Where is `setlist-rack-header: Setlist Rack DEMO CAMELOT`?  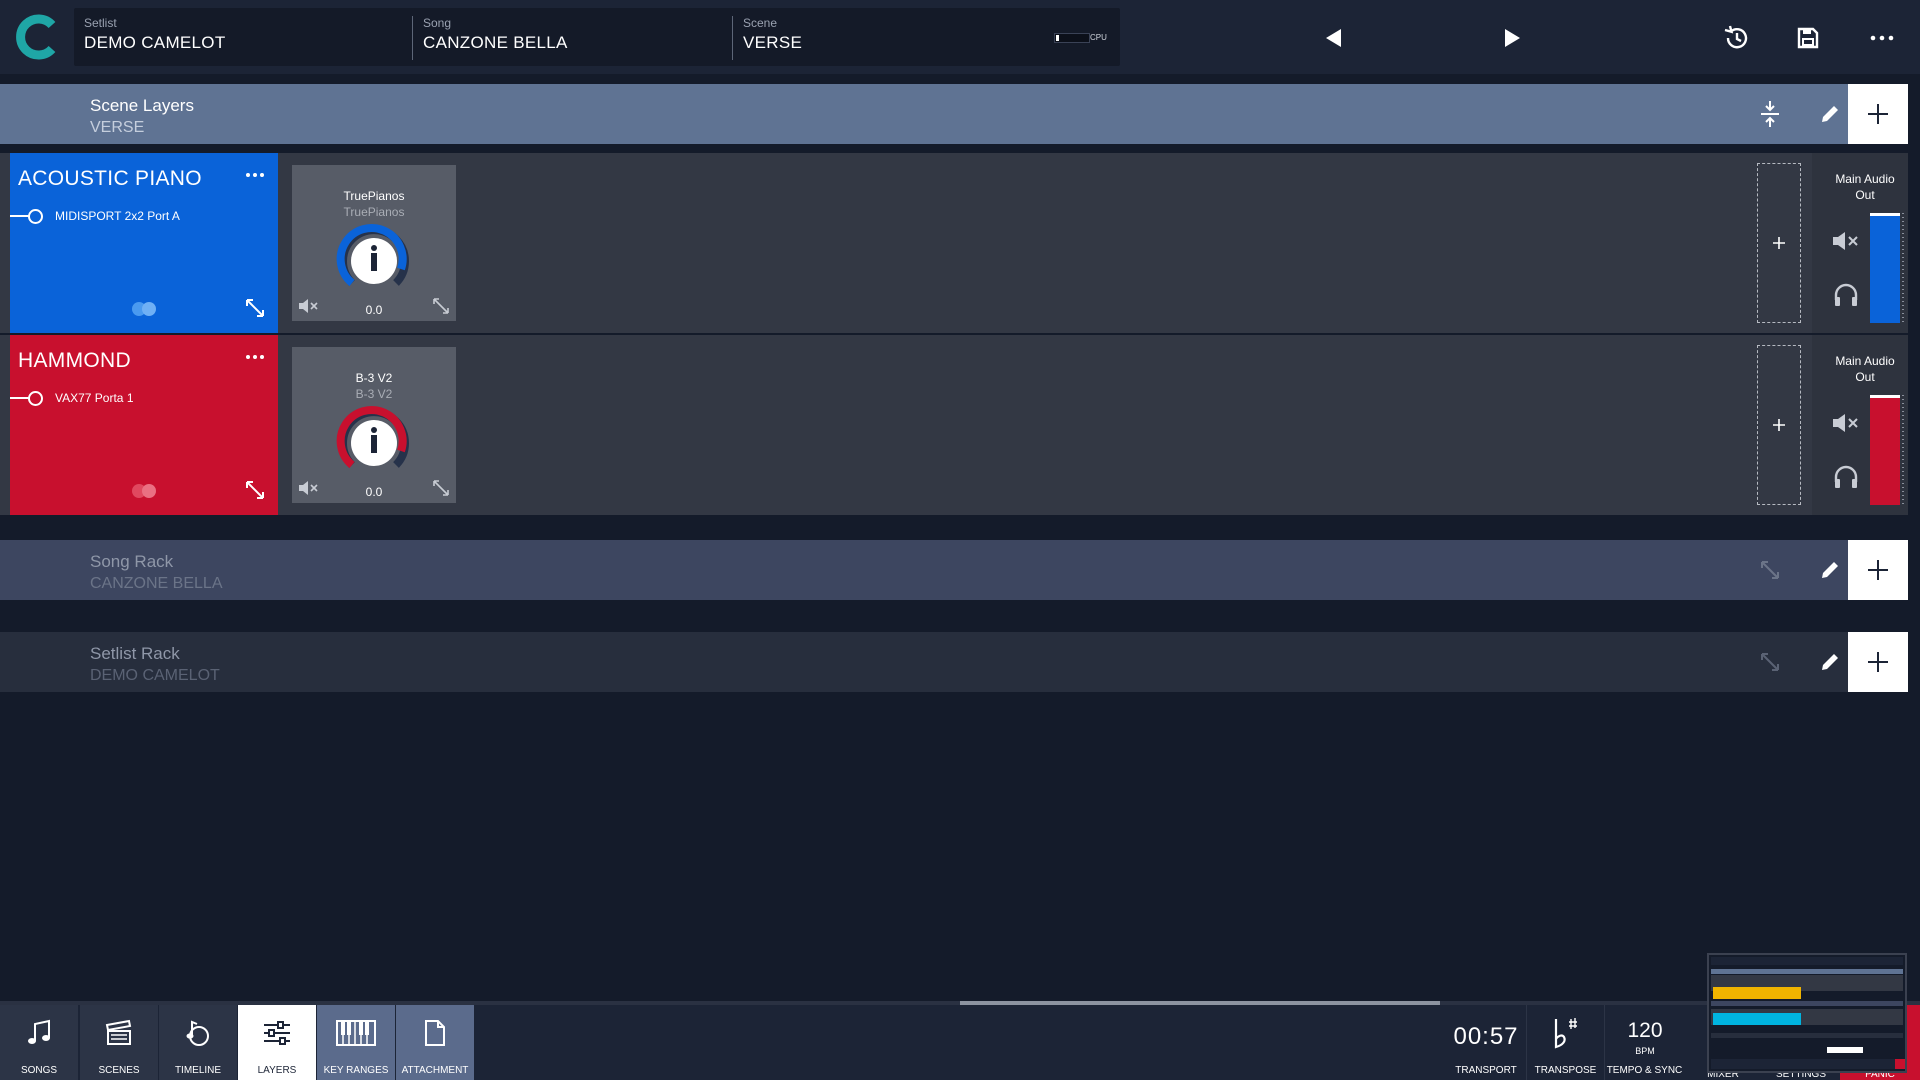 setlist-rack-header: Setlist Rack DEMO CAMELOT is located at coordinates (954, 662).